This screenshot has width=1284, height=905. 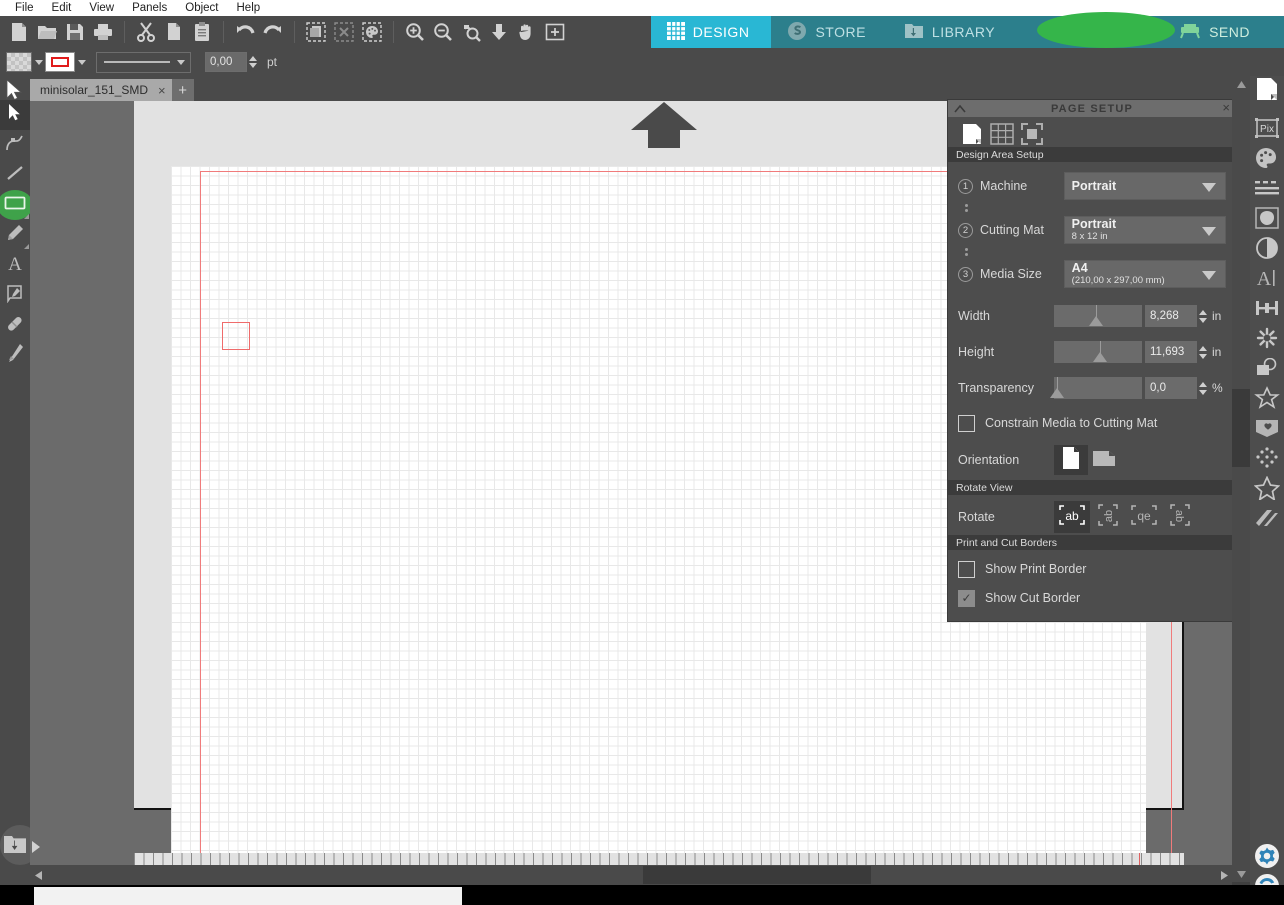 What do you see at coordinates (1241, 84) in the screenshot?
I see `scroll-up-arrow-icon` at bounding box center [1241, 84].